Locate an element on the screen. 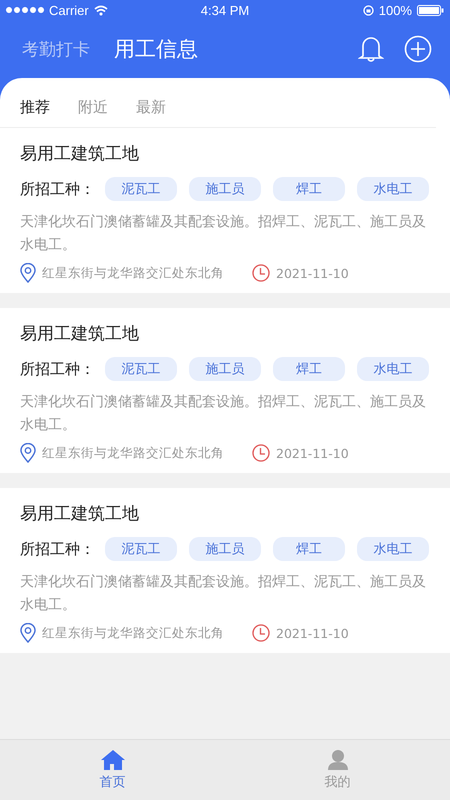  attendance-tab: 考勤打卡 is located at coordinates (56, 49).